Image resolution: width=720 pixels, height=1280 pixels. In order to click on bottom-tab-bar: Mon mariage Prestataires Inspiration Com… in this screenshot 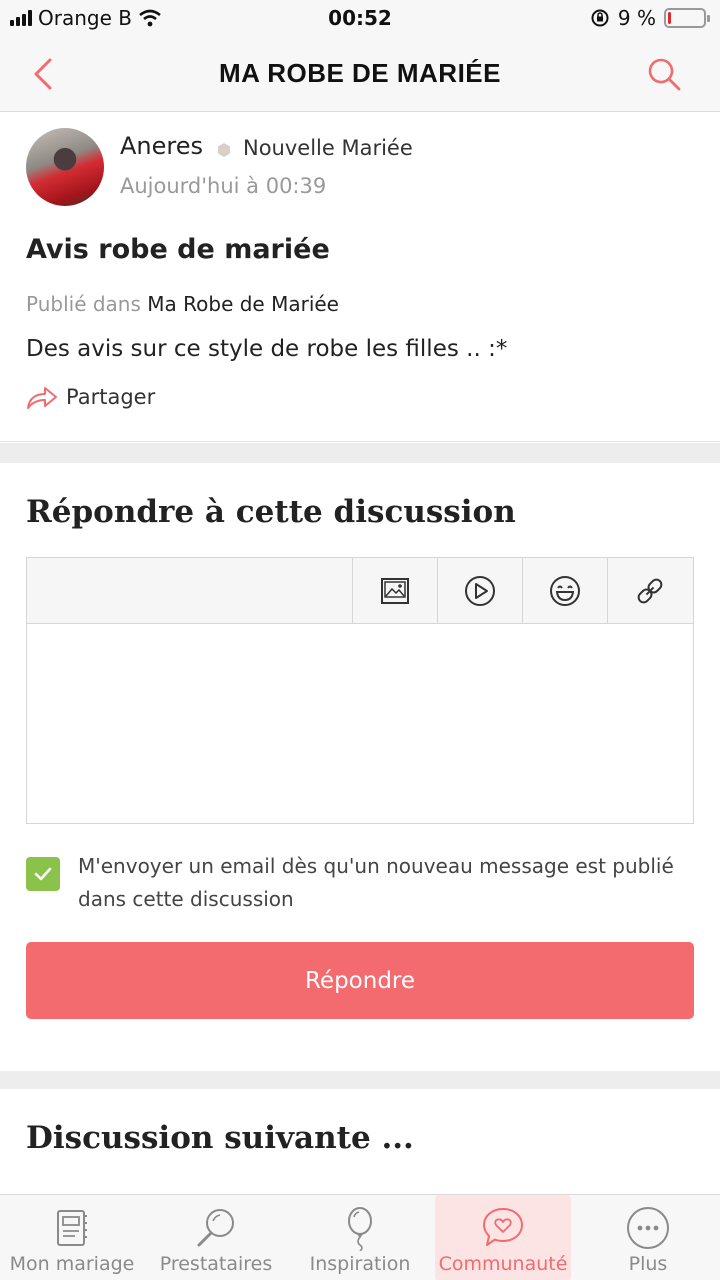, I will do `click(360, 1237)`.